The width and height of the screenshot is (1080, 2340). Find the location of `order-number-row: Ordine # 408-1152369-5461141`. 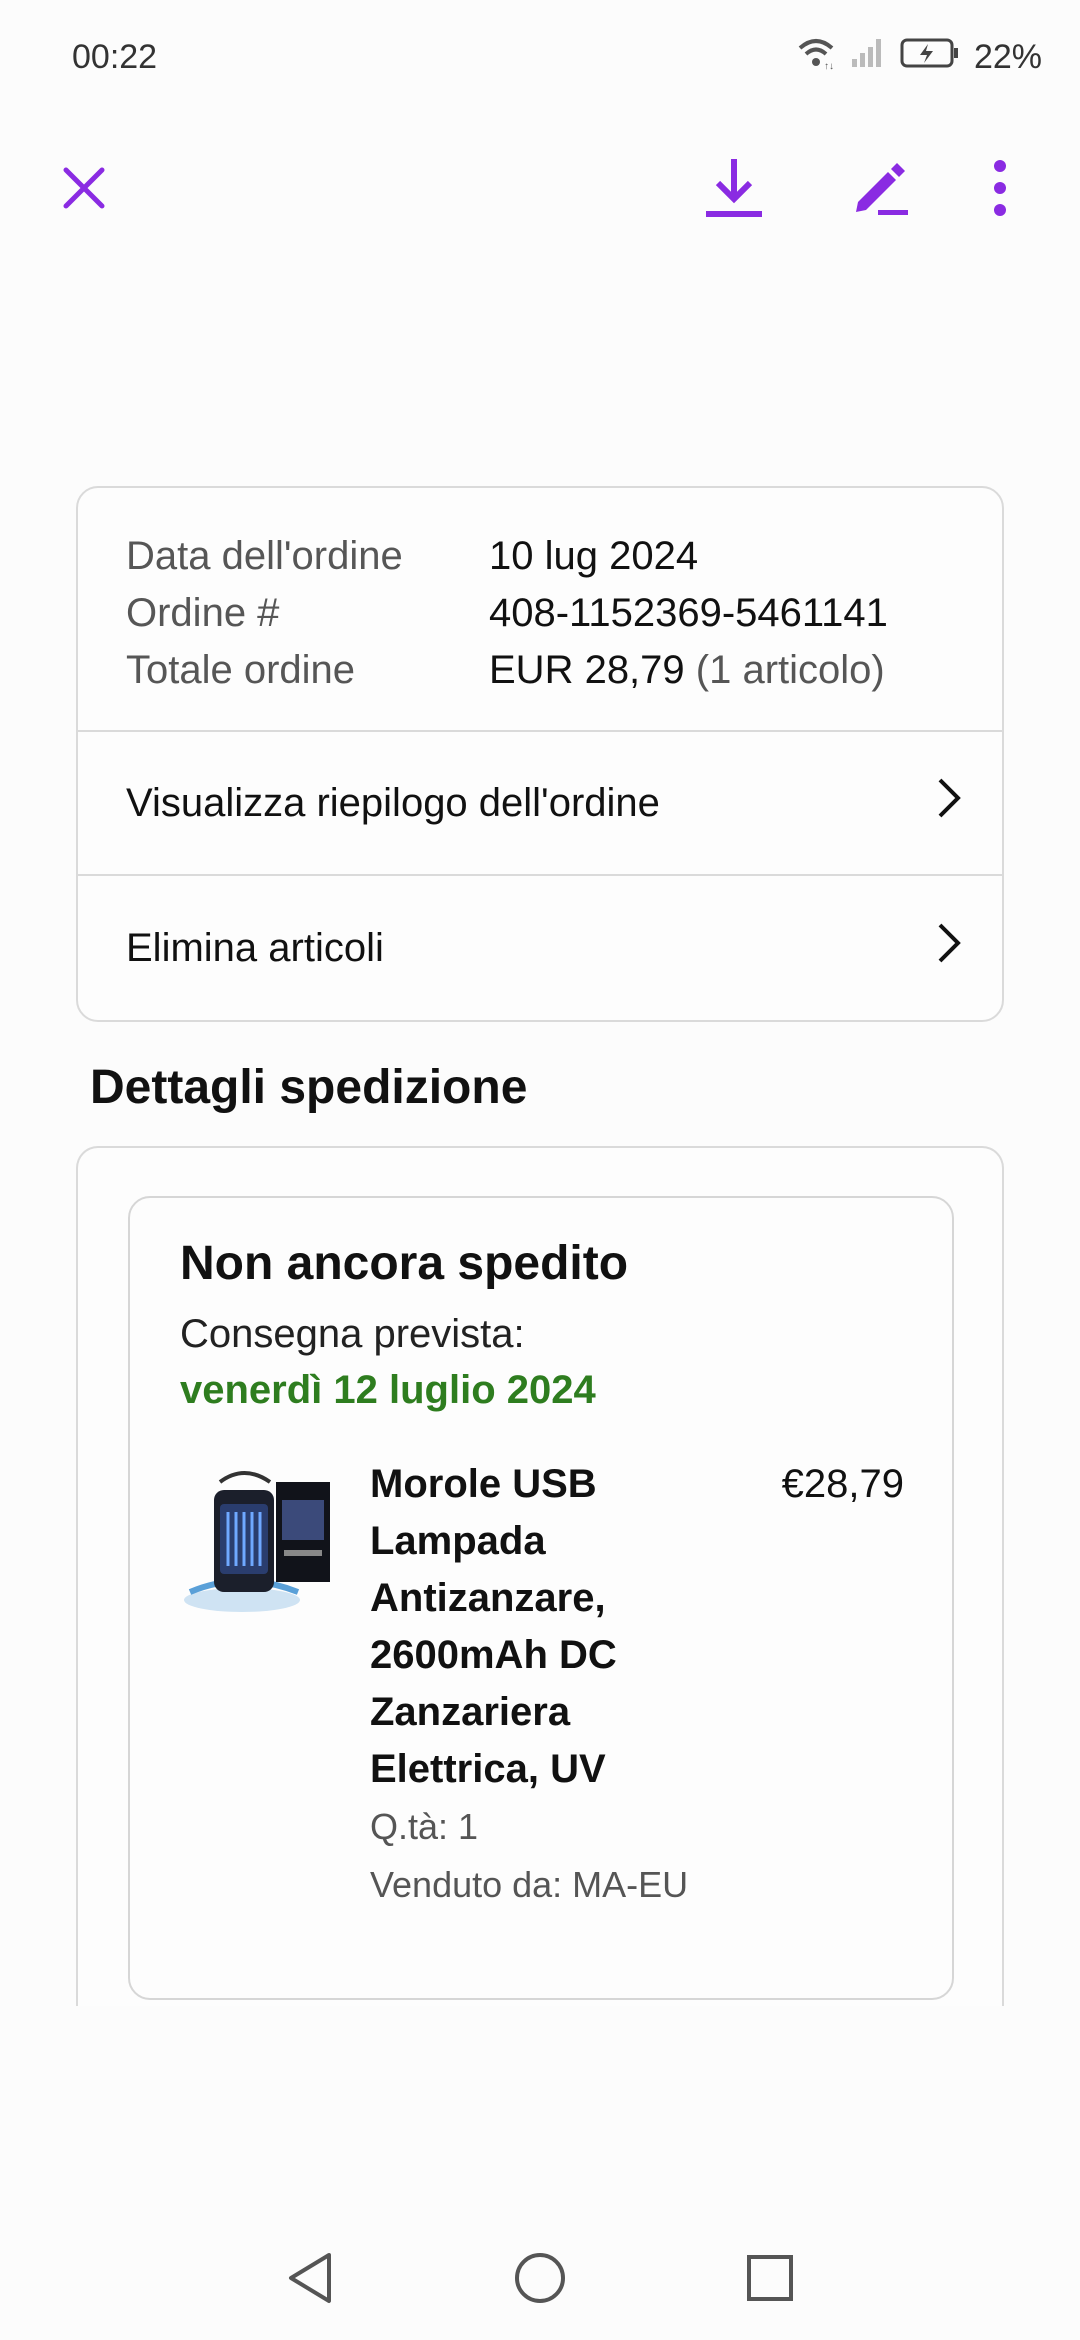

order-number-row: Ordine # 408-1152369-5461141 is located at coordinates (540, 613).